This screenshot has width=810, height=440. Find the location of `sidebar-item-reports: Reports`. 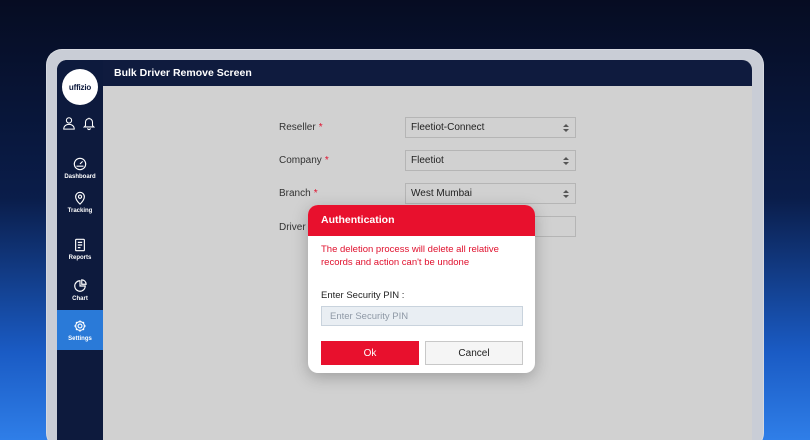

sidebar-item-reports: Reports is located at coordinates (80, 249).